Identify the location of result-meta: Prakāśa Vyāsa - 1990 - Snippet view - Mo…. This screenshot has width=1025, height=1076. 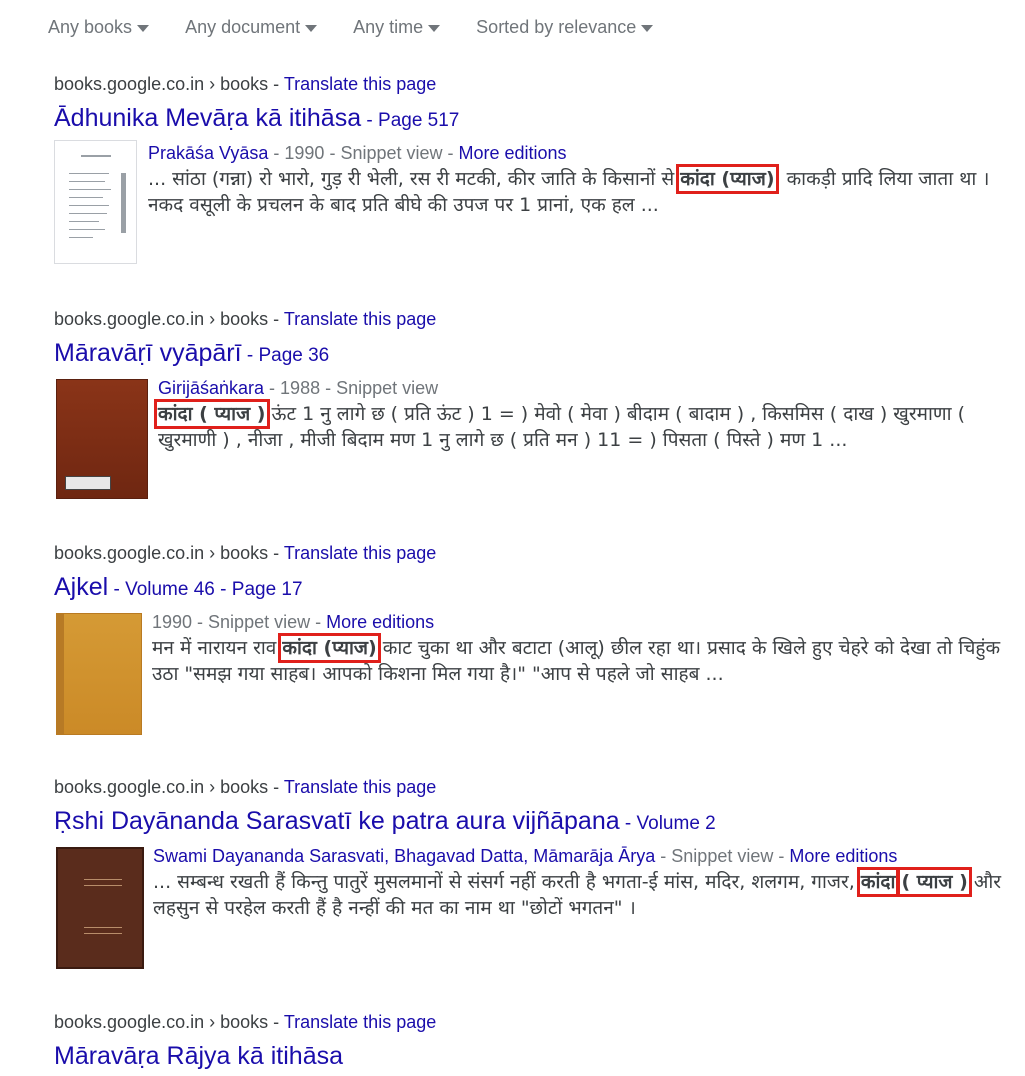
(581, 153).